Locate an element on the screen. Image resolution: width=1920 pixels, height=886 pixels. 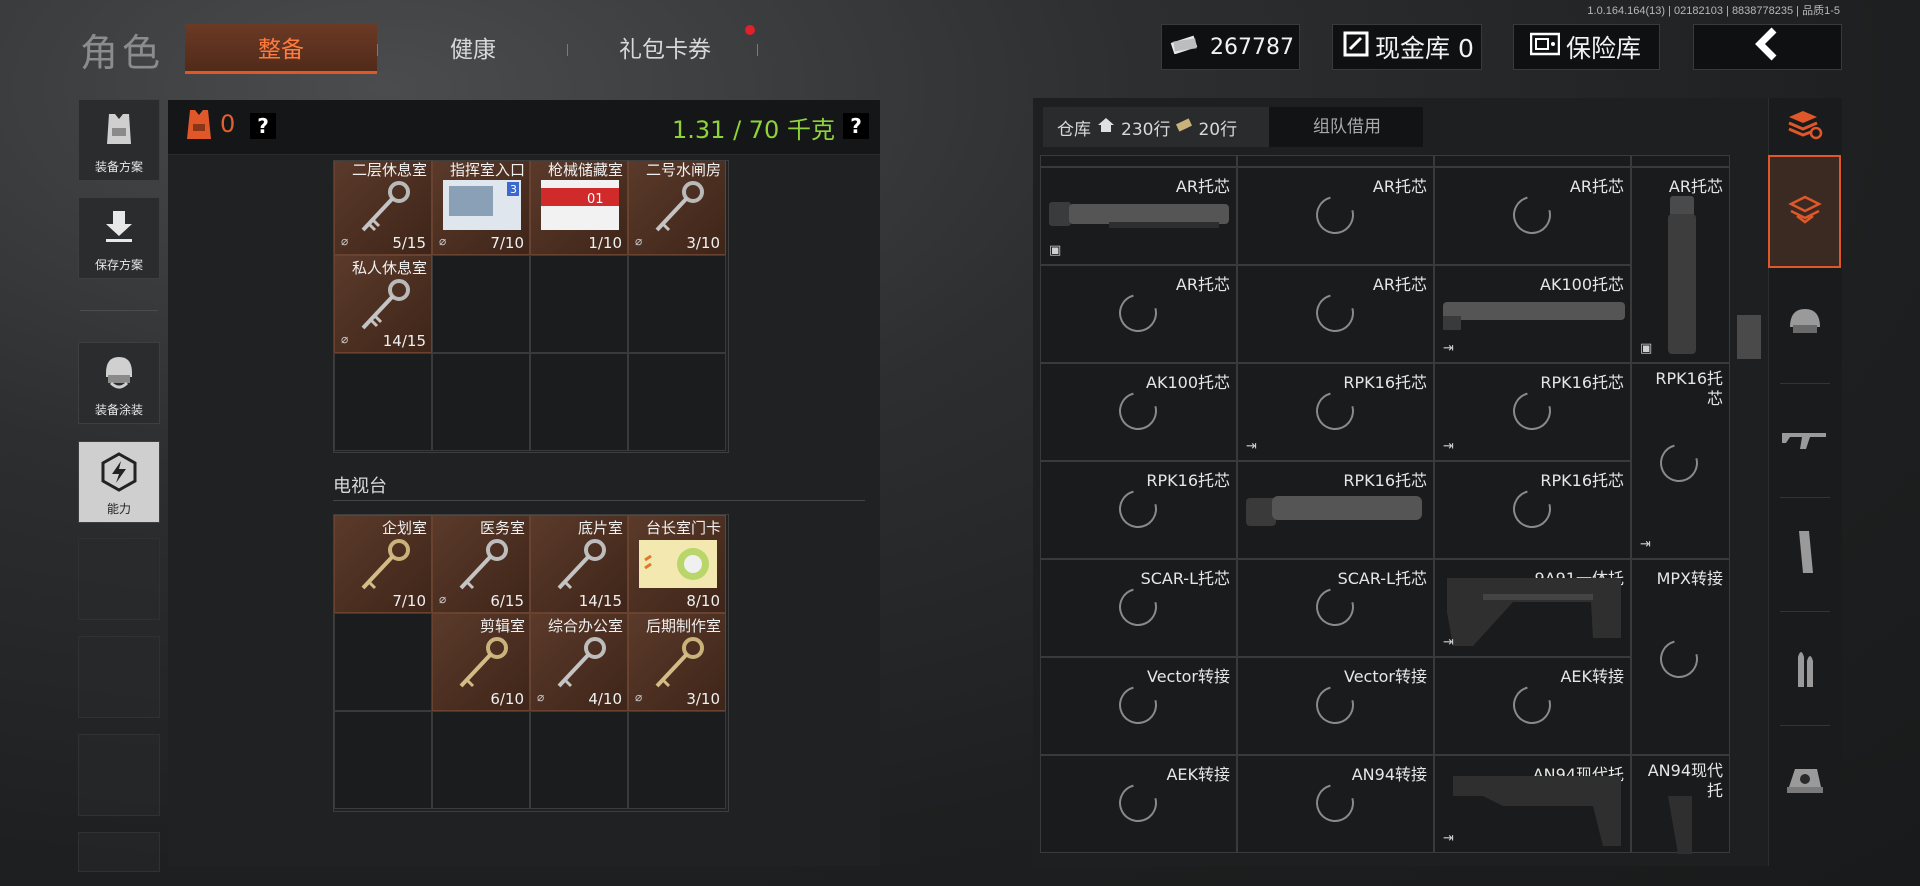
item-name: 二层休息室 is located at coordinates (389, 170).